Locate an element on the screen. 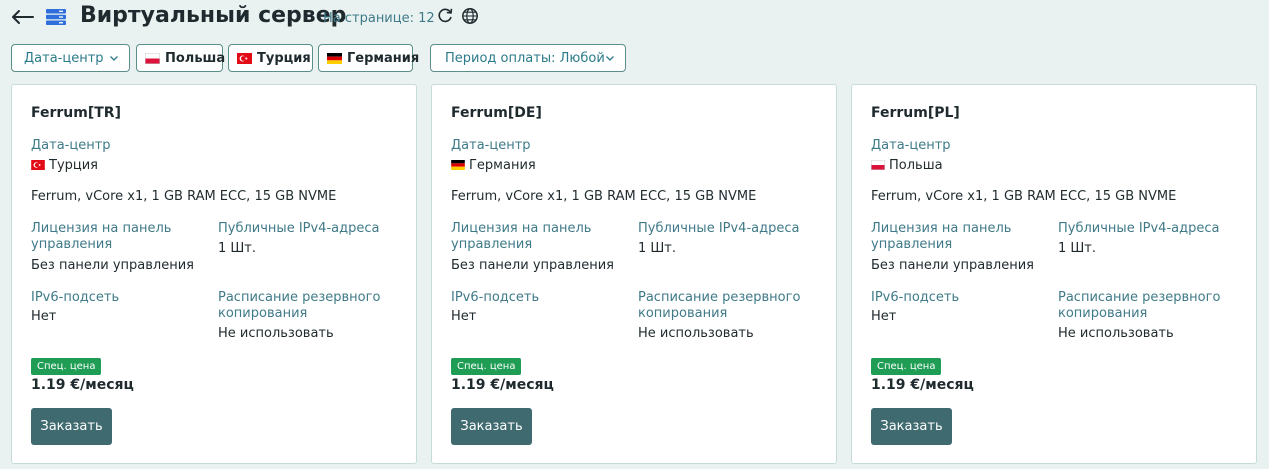 Image resolution: width=1269 pixels, height=469 pixels. filter-chip-label: Польша is located at coordinates (195, 58).